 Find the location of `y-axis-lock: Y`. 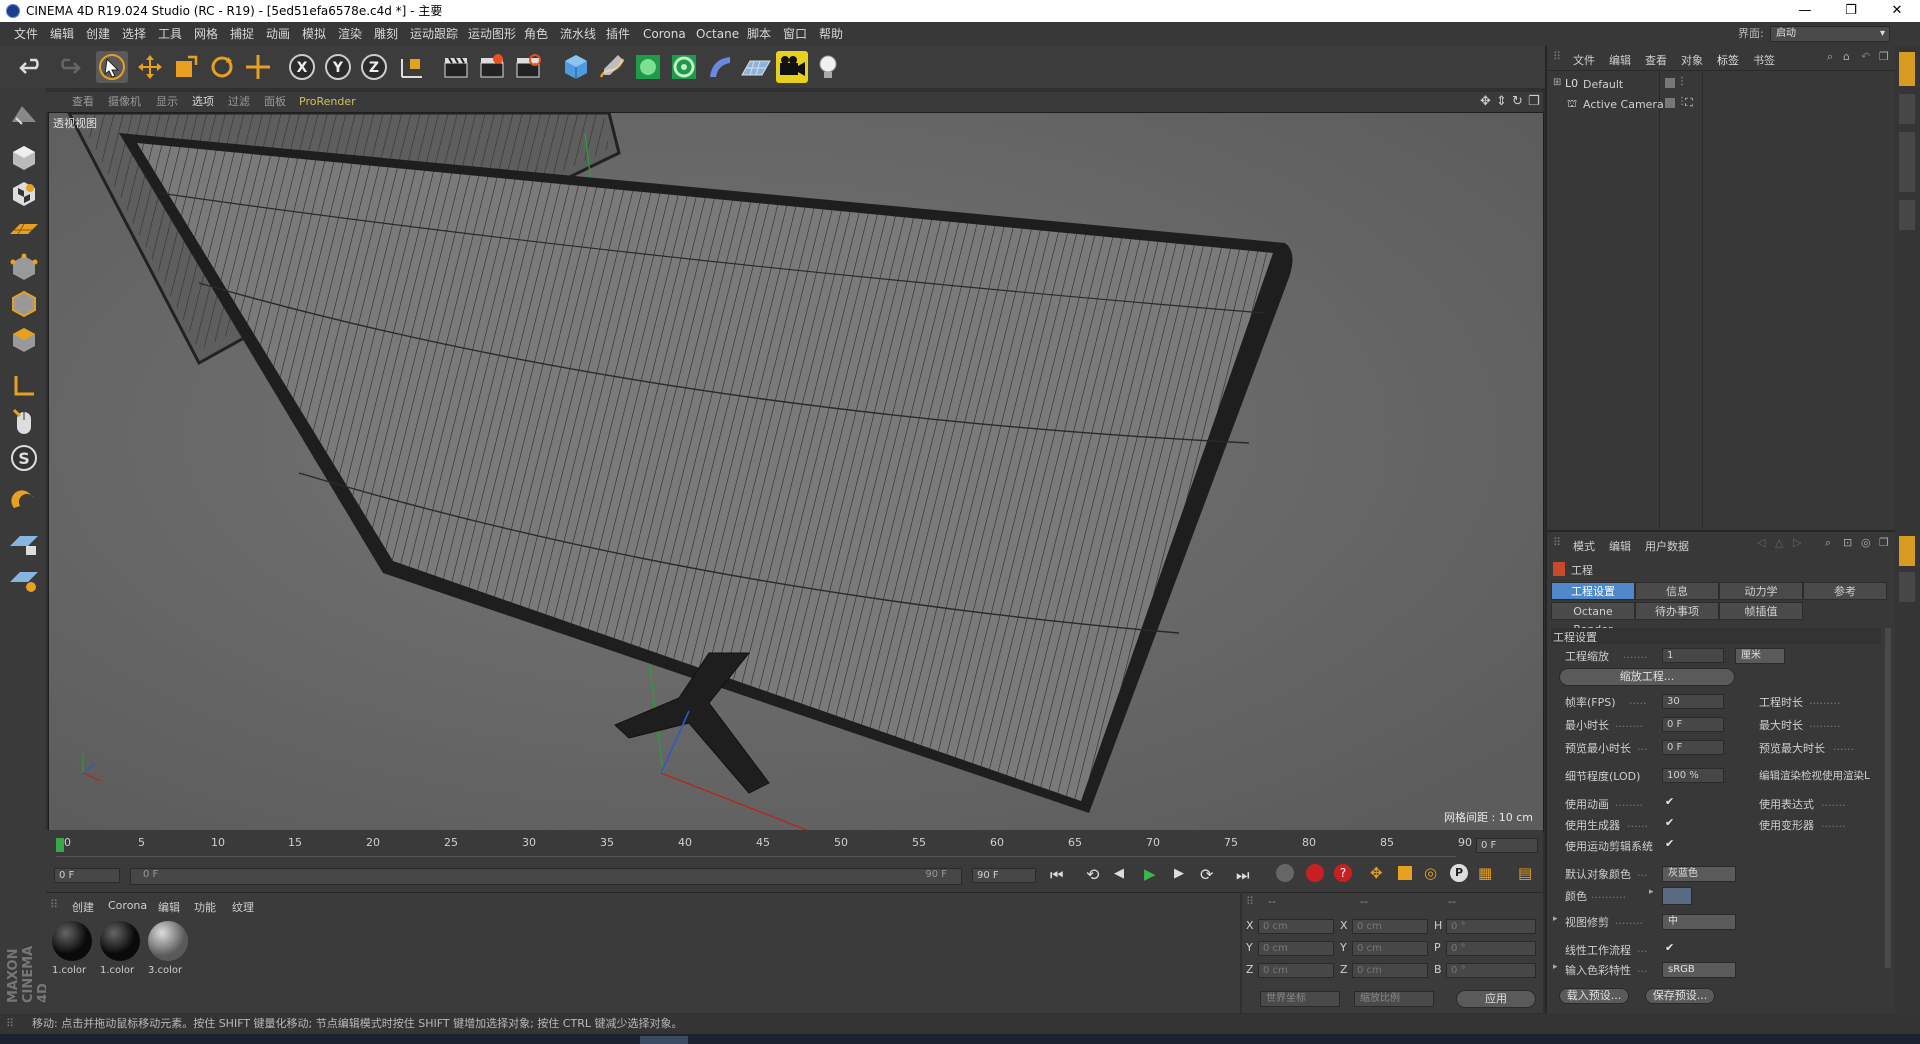

y-axis-lock: Y is located at coordinates (338, 67).